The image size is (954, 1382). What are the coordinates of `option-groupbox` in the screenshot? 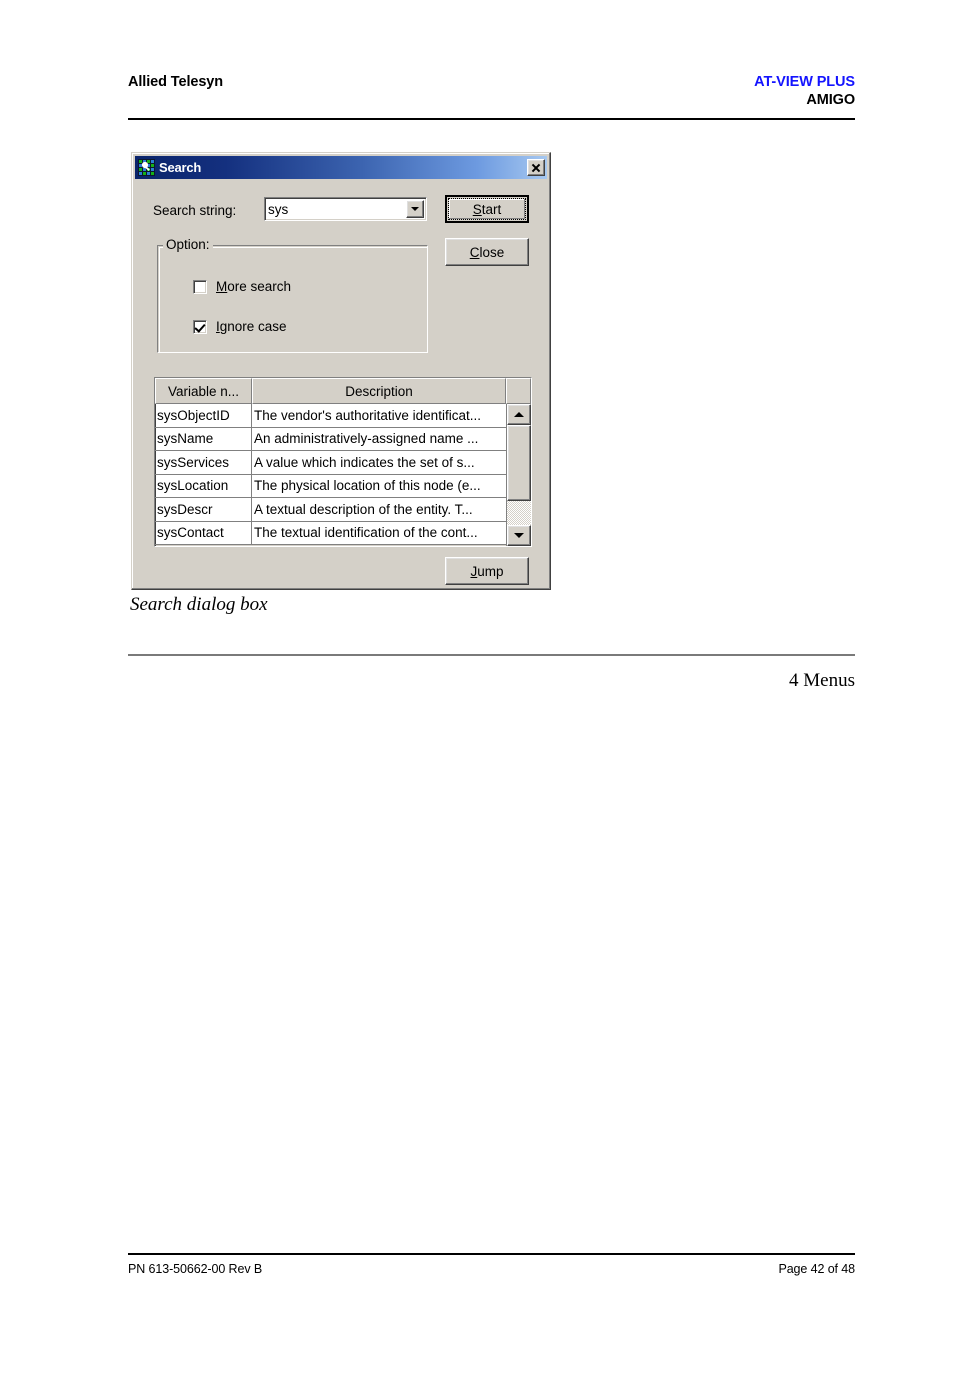 It's located at (292, 299).